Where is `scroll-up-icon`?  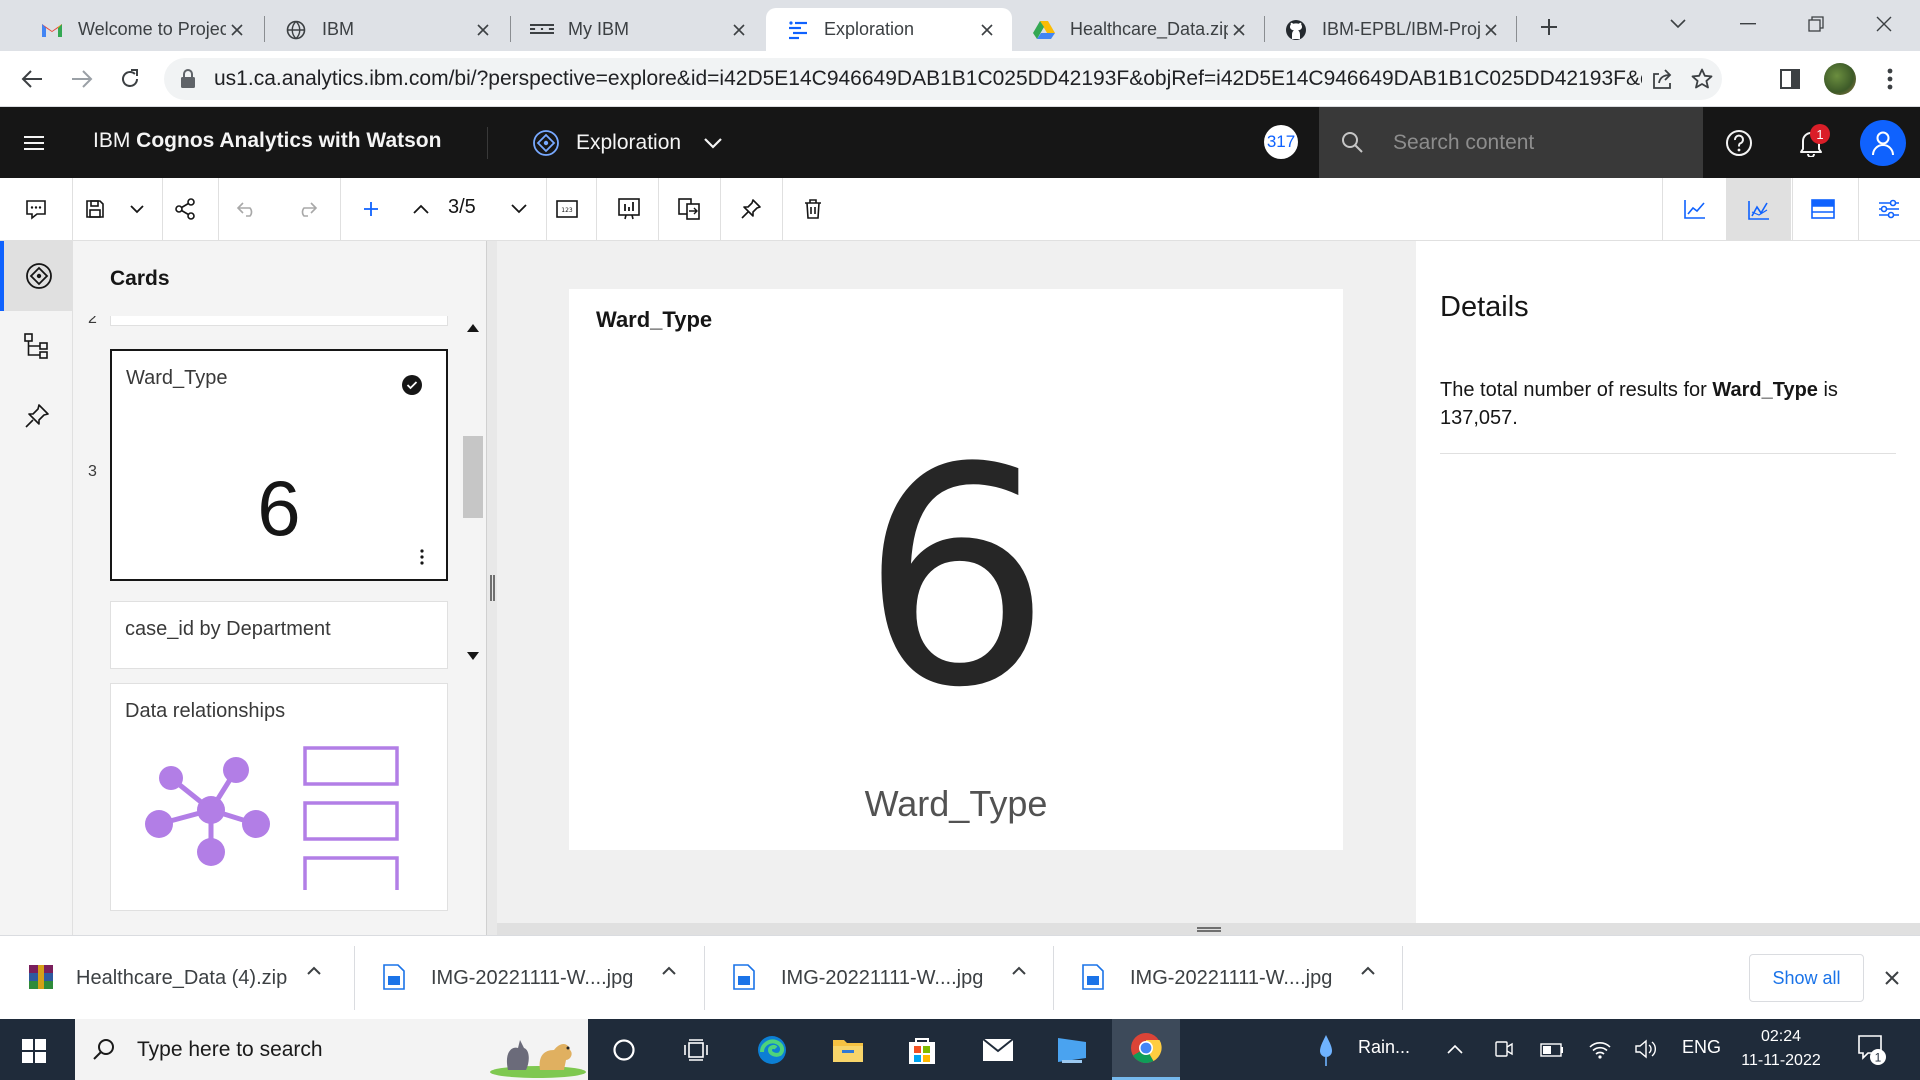 scroll-up-icon is located at coordinates (473, 328).